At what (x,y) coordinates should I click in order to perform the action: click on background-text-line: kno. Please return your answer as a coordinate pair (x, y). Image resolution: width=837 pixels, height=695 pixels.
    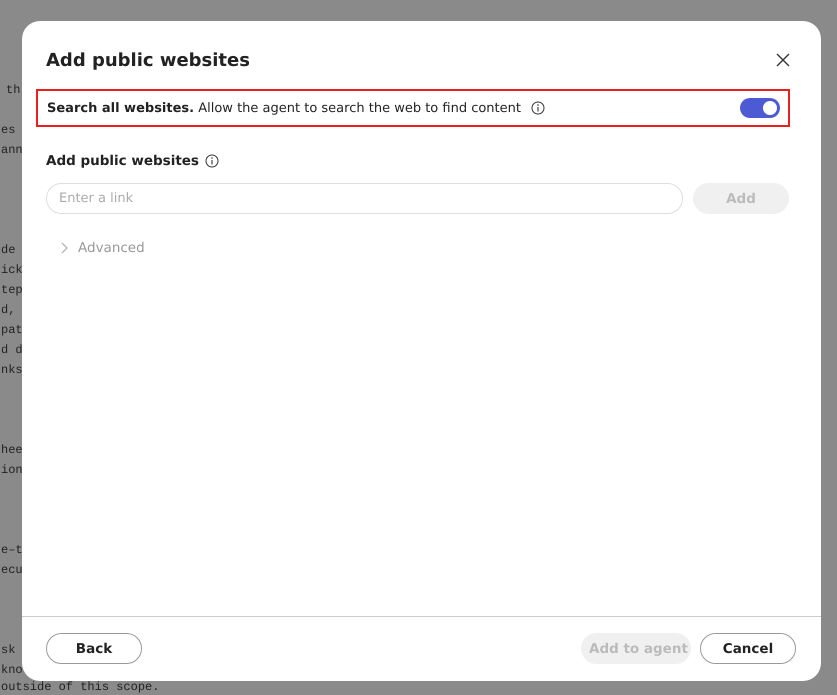
    Looking at the image, I should click on (11, 670).